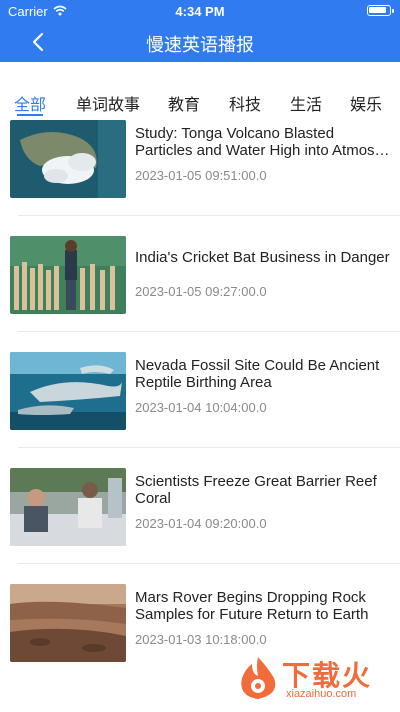 Image resolution: width=400 pixels, height=712 pixels. I want to click on tab-technology: 科技, so click(245, 103).